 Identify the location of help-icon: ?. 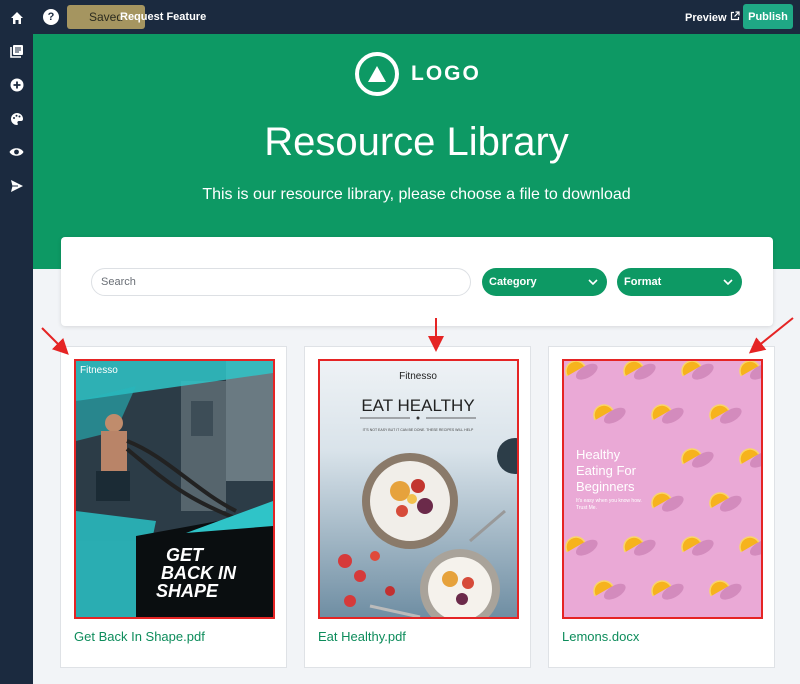
(51, 17).